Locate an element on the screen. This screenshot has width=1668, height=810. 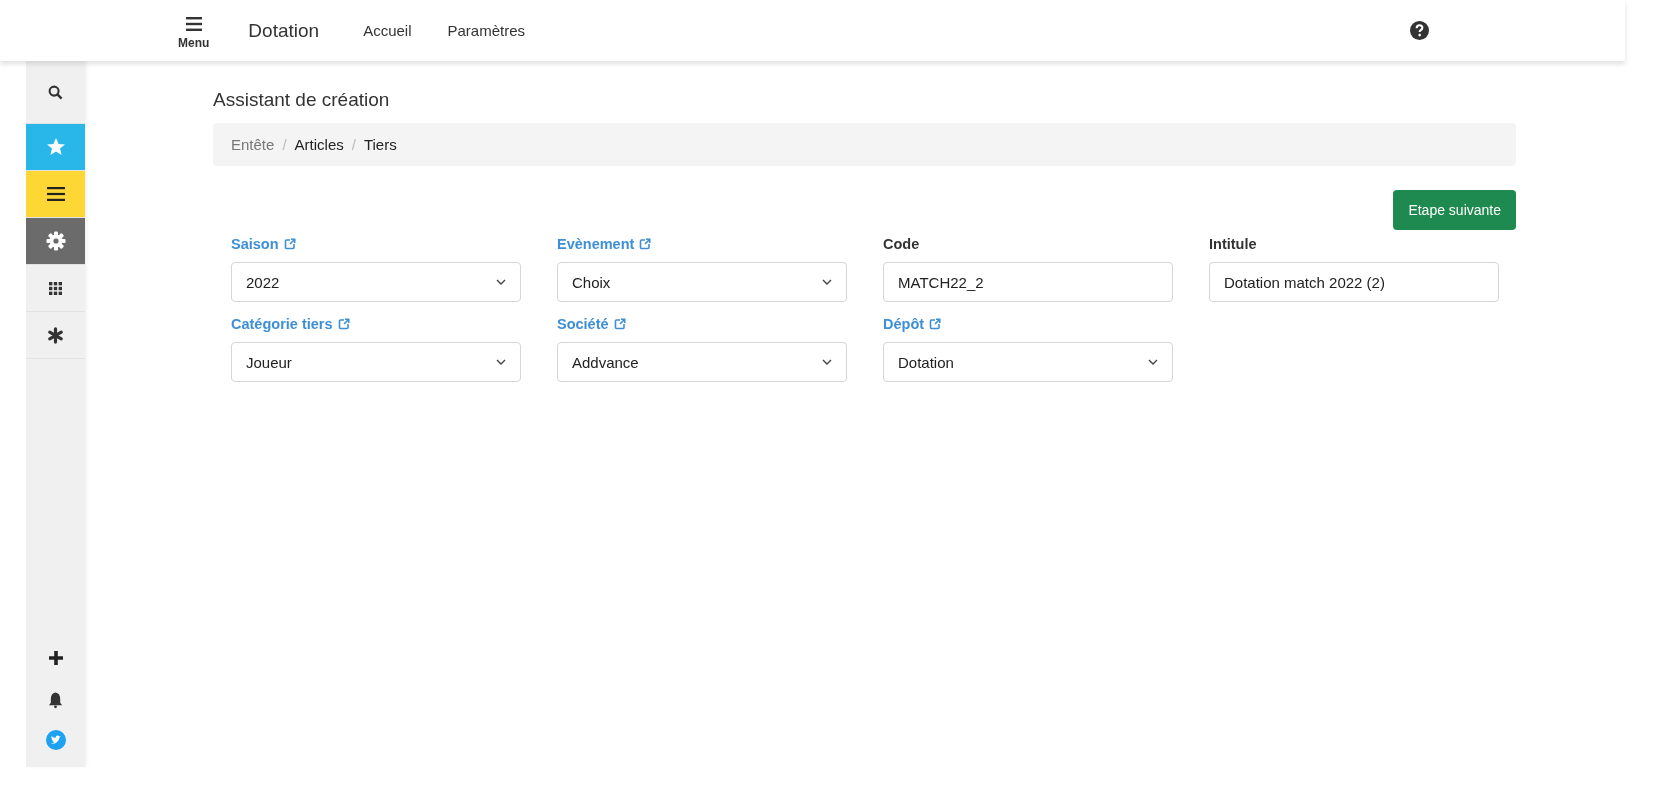
breadcrumb-item: Articles is located at coordinates (319, 144).